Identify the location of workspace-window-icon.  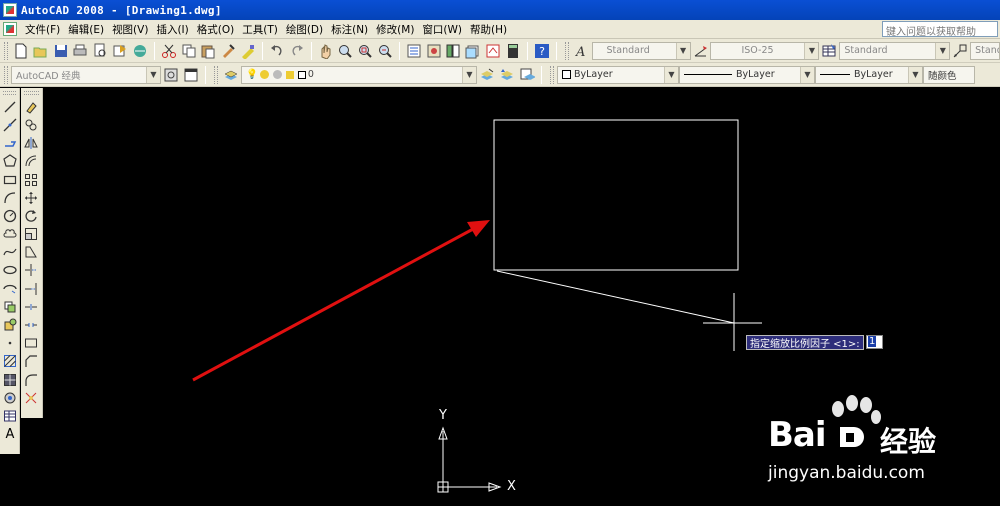
(191, 75).